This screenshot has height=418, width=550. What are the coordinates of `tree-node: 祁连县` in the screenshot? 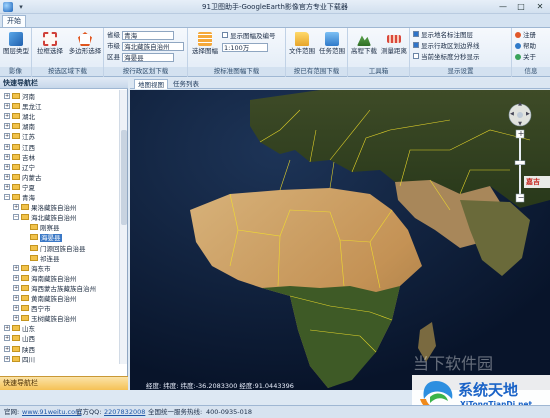 It's located at (41, 259).